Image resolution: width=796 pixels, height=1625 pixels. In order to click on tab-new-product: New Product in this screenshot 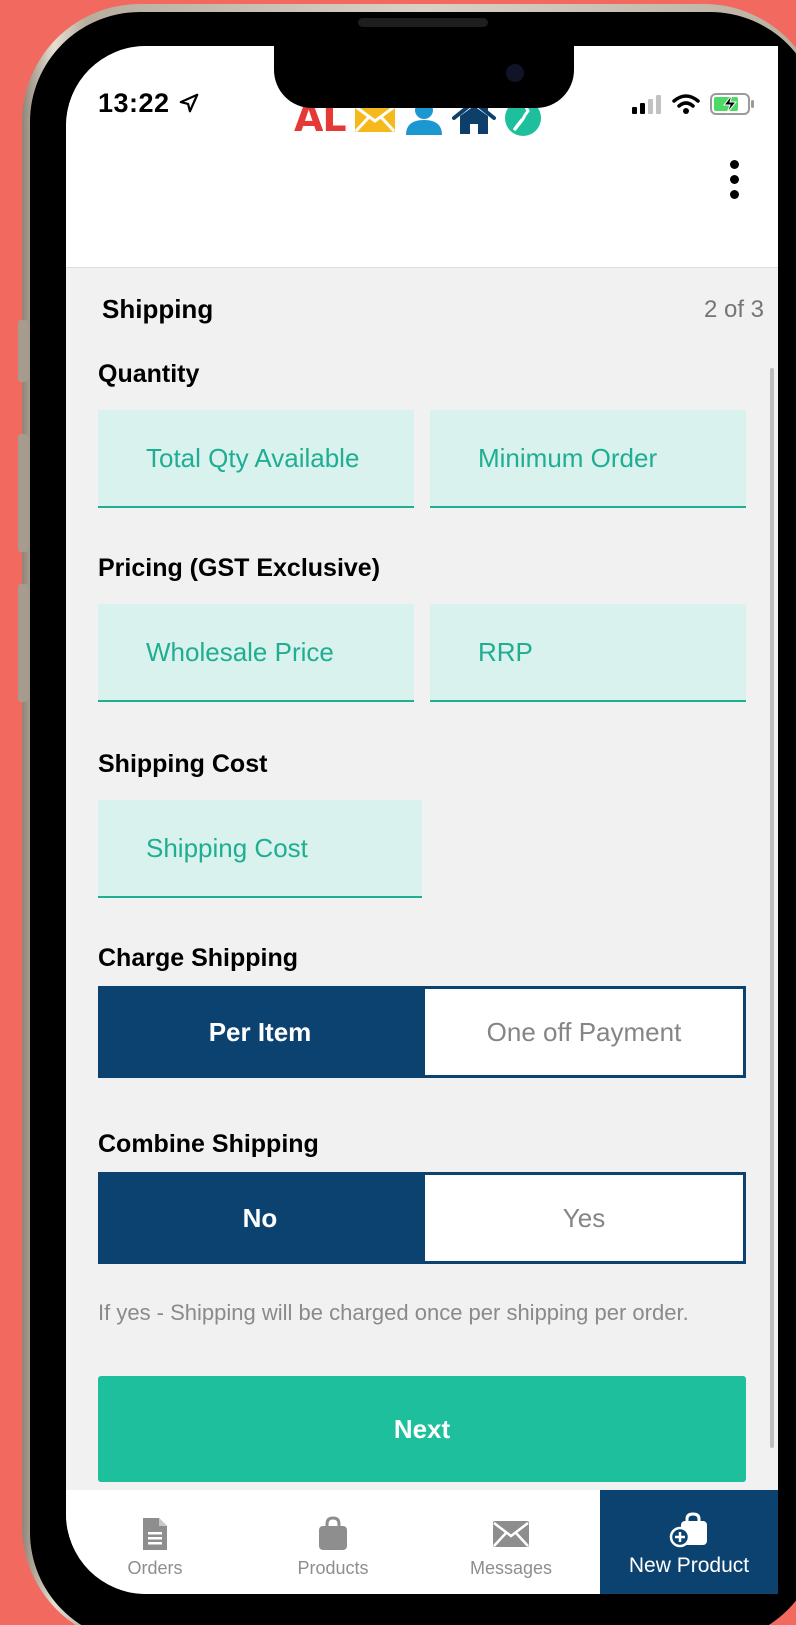, I will do `click(689, 1542)`.